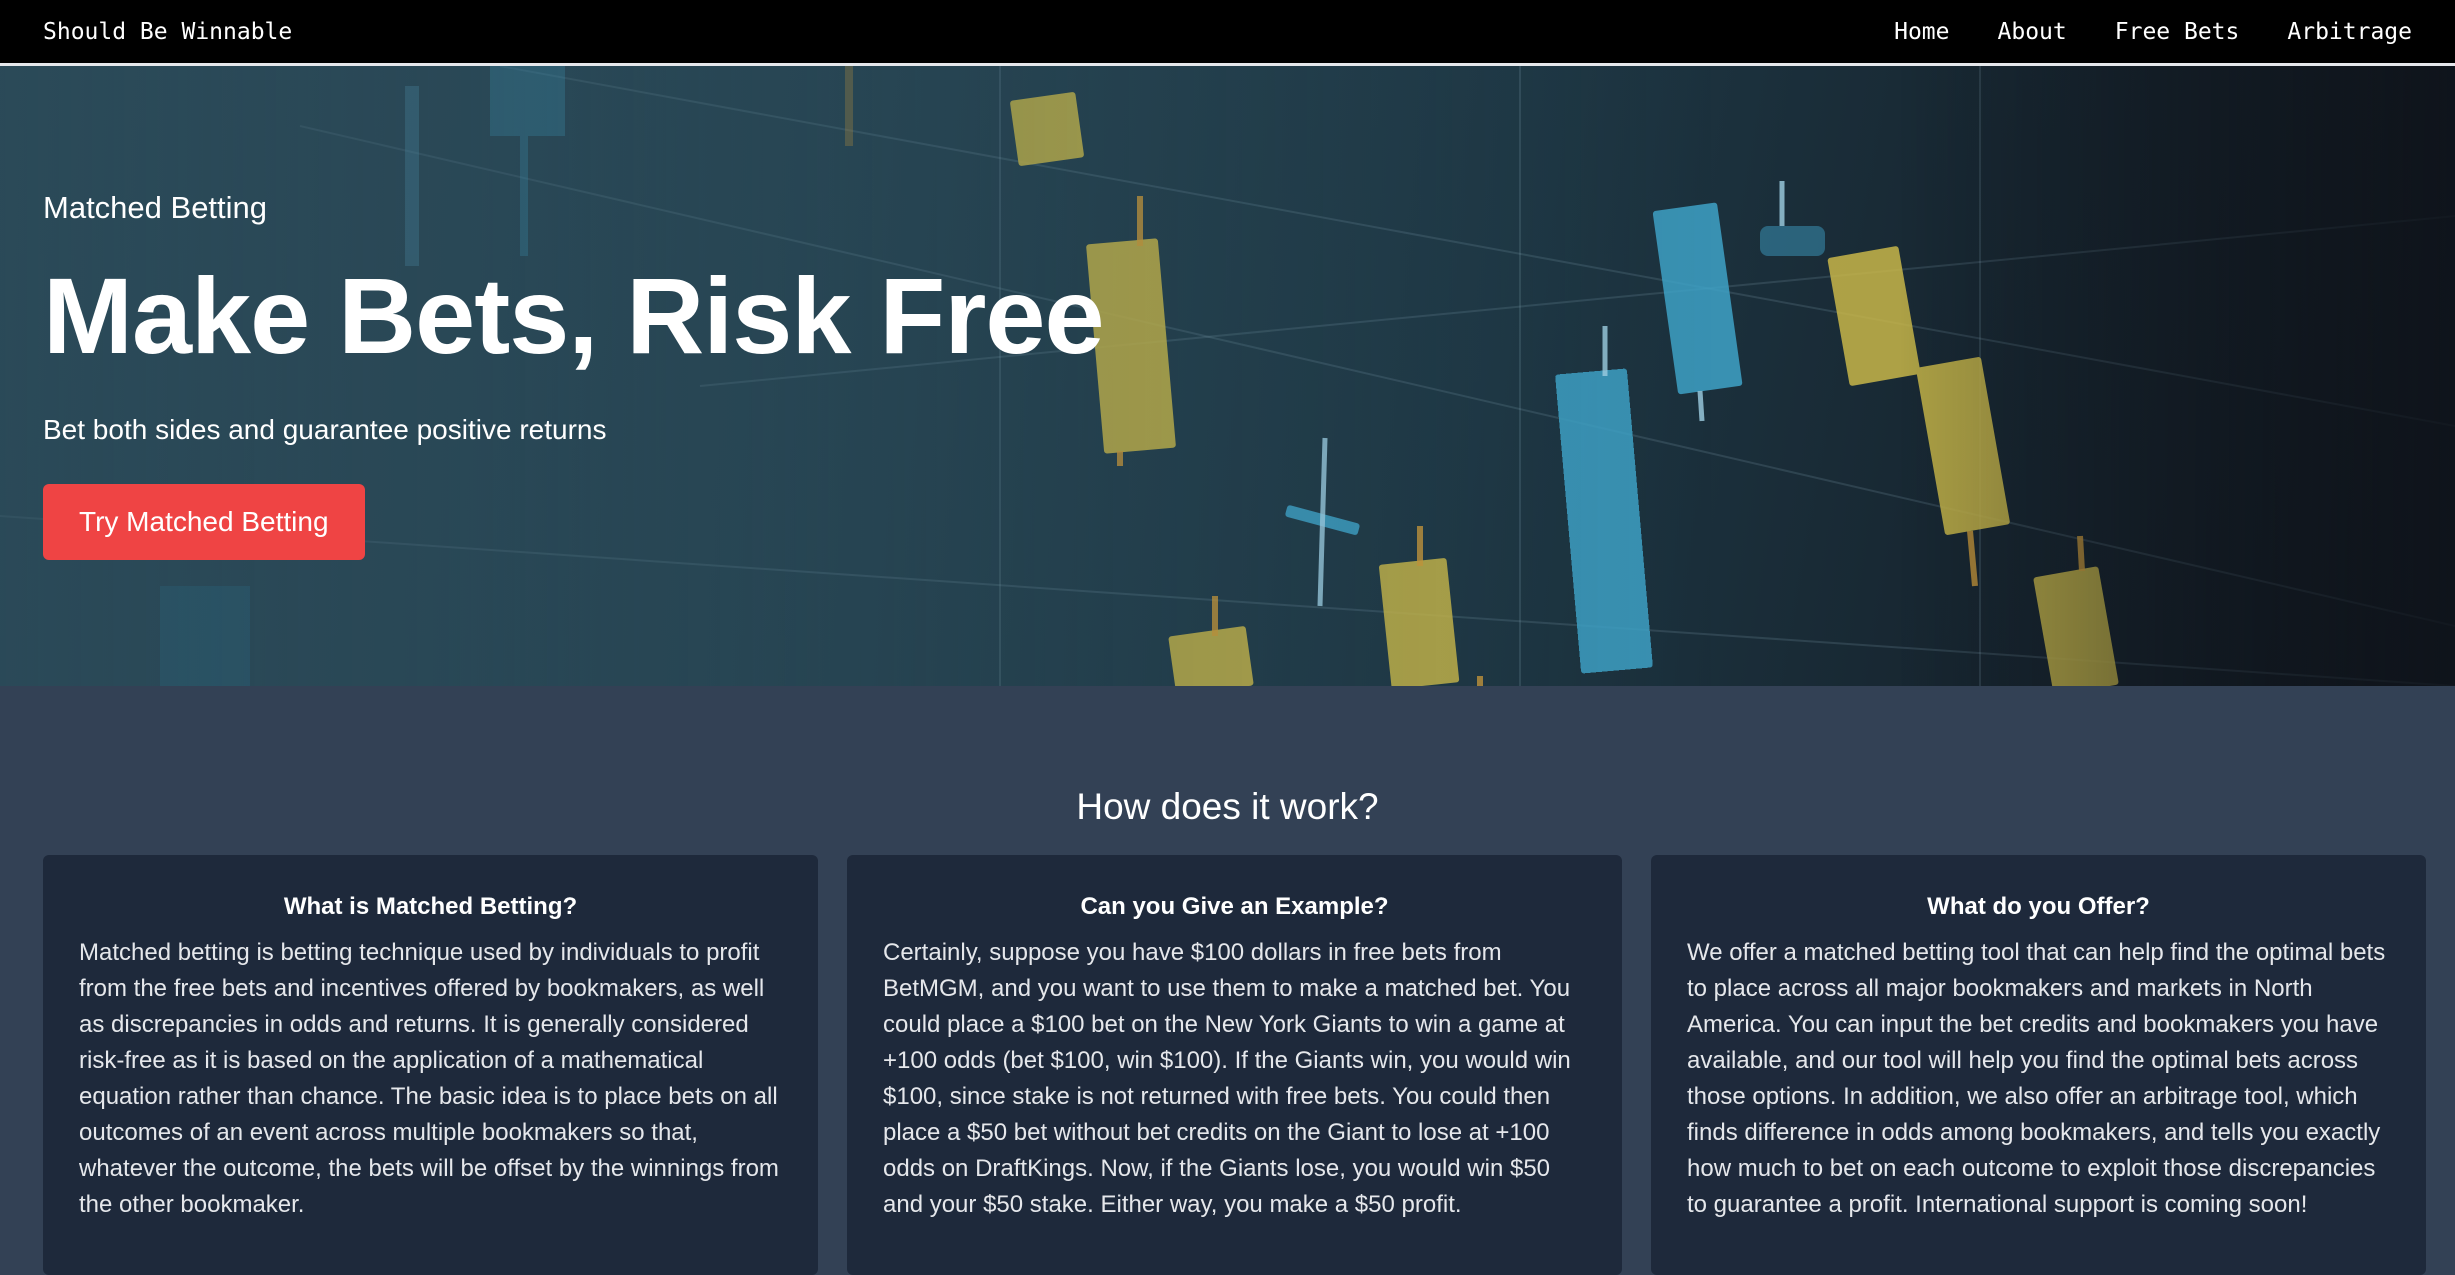  I want to click on nav-link-arbitrage: Arbitrage, so click(2349, 32).